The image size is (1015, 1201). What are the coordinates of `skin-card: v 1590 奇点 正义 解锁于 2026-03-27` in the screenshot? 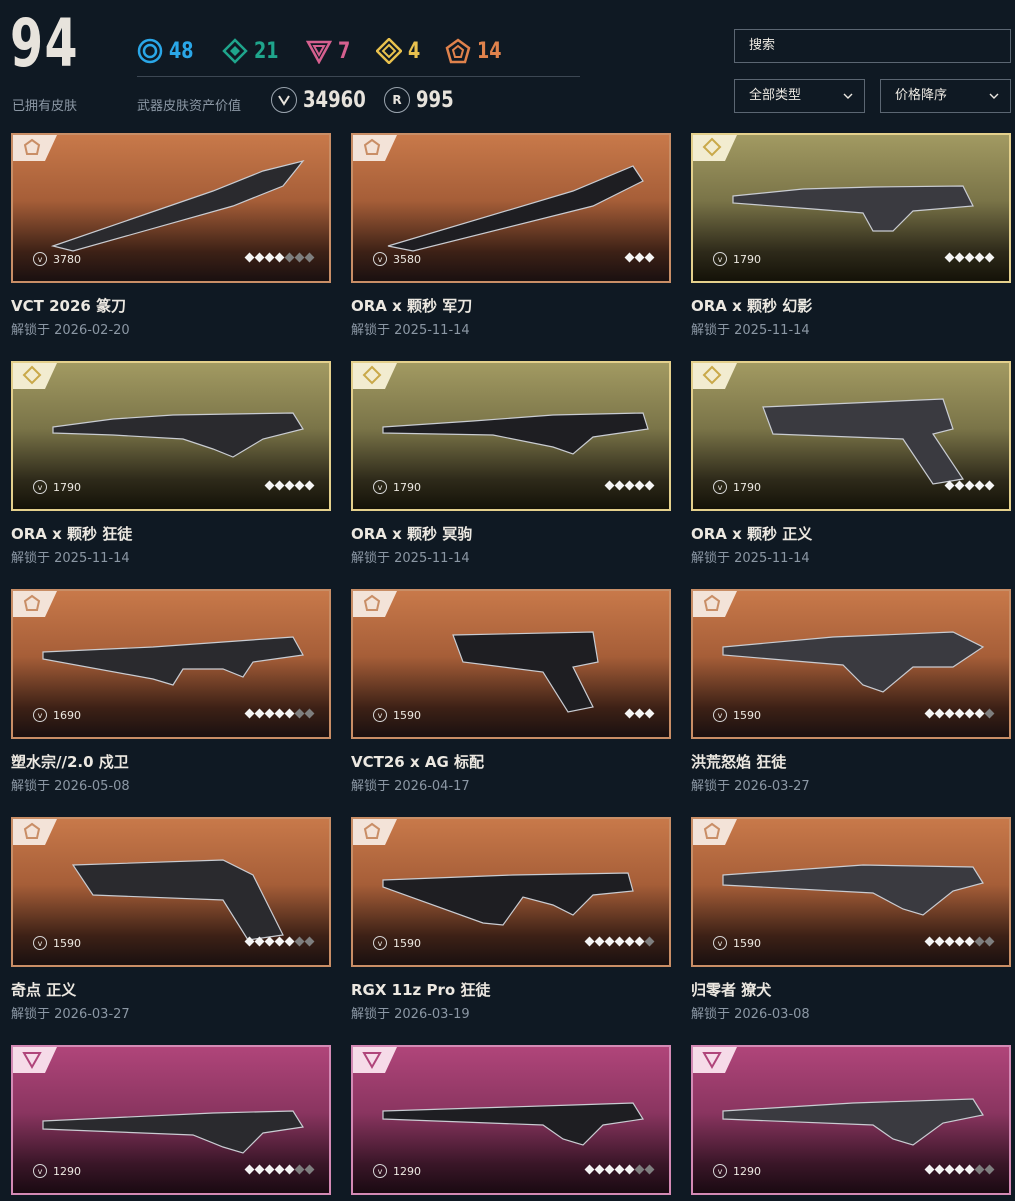 It's located at (171, 923).